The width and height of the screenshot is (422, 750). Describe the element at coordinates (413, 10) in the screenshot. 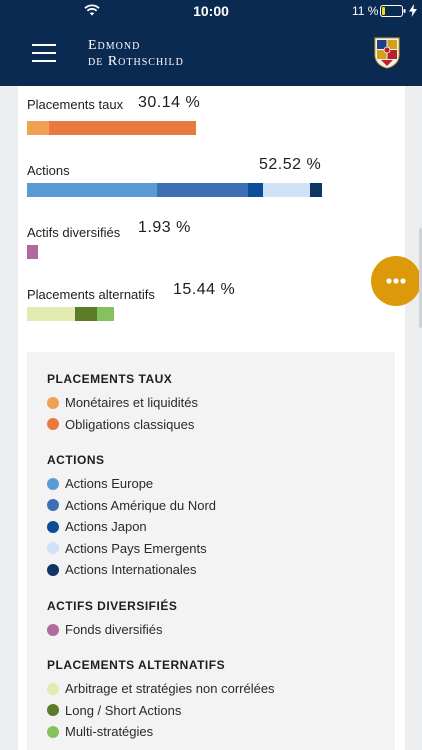

I see `charging-bolt-icon` at that location.